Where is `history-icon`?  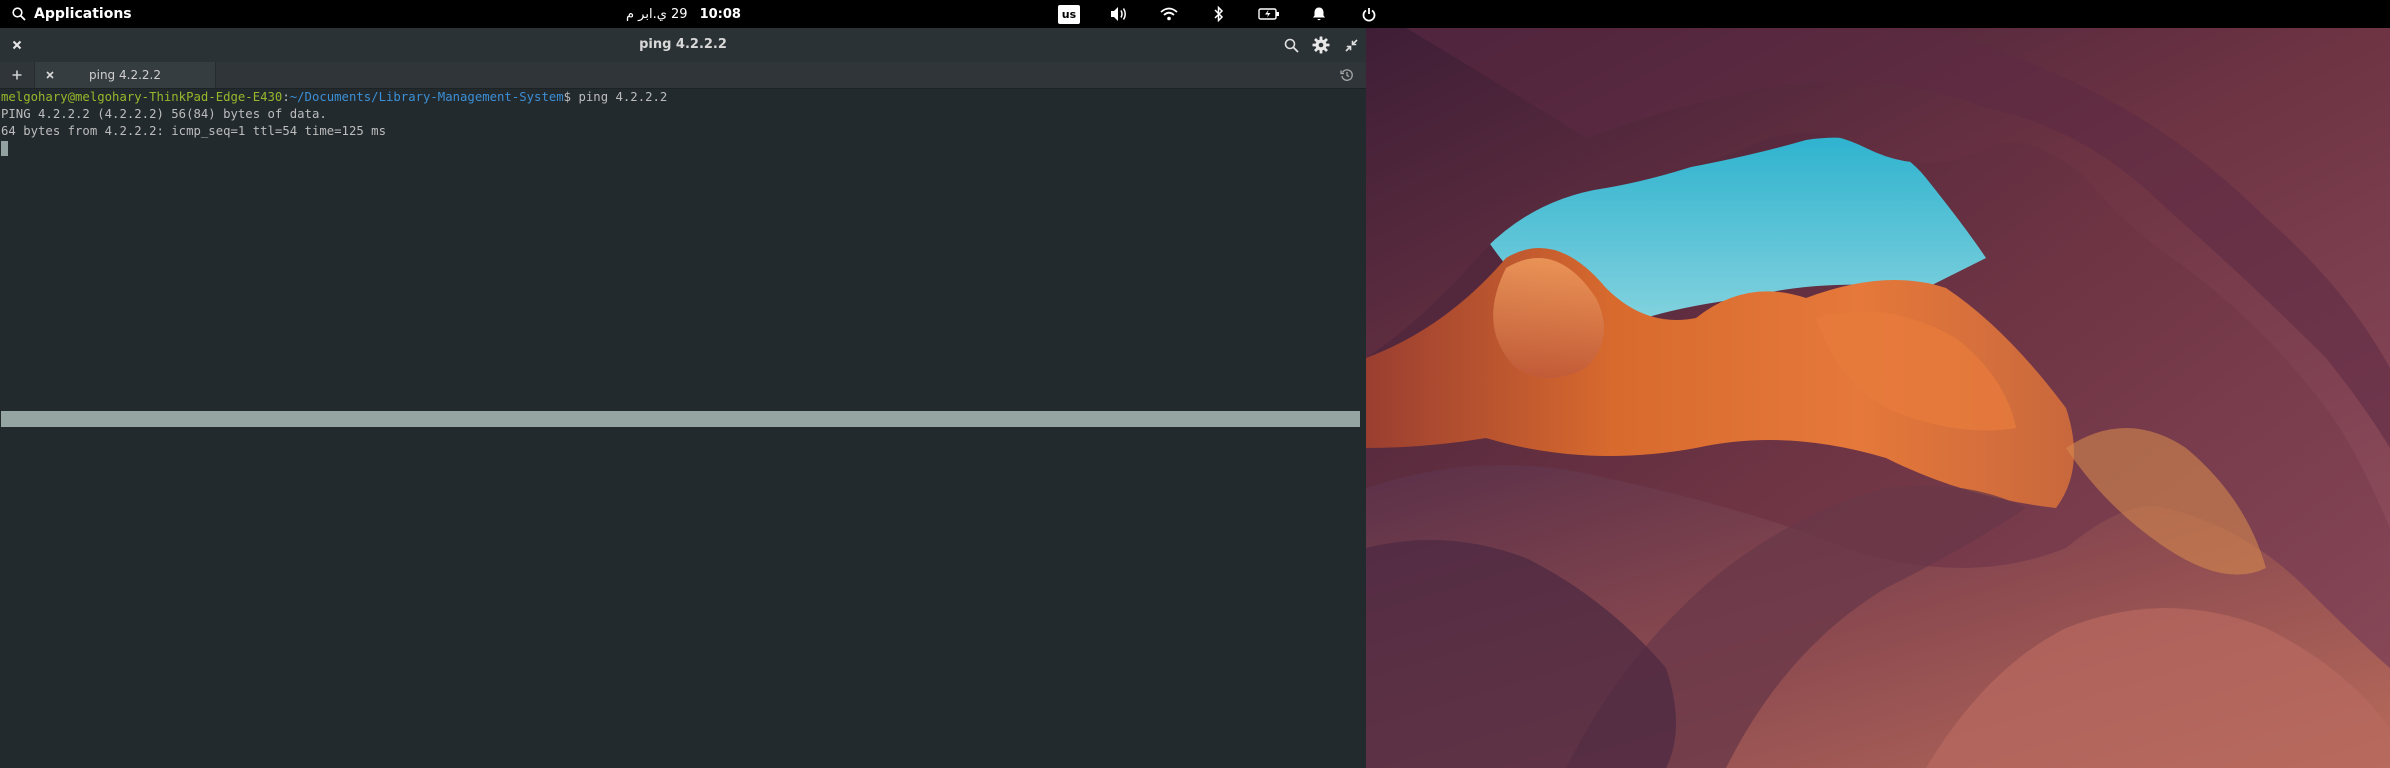
history-icon is located at coordinates (1347, 75).